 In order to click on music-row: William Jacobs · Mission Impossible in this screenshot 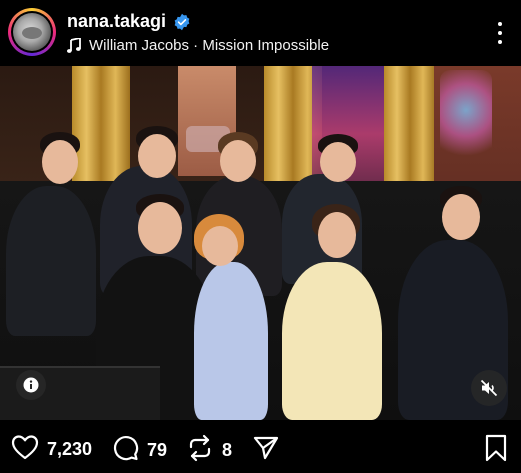, I will do `click(198, 45)`.